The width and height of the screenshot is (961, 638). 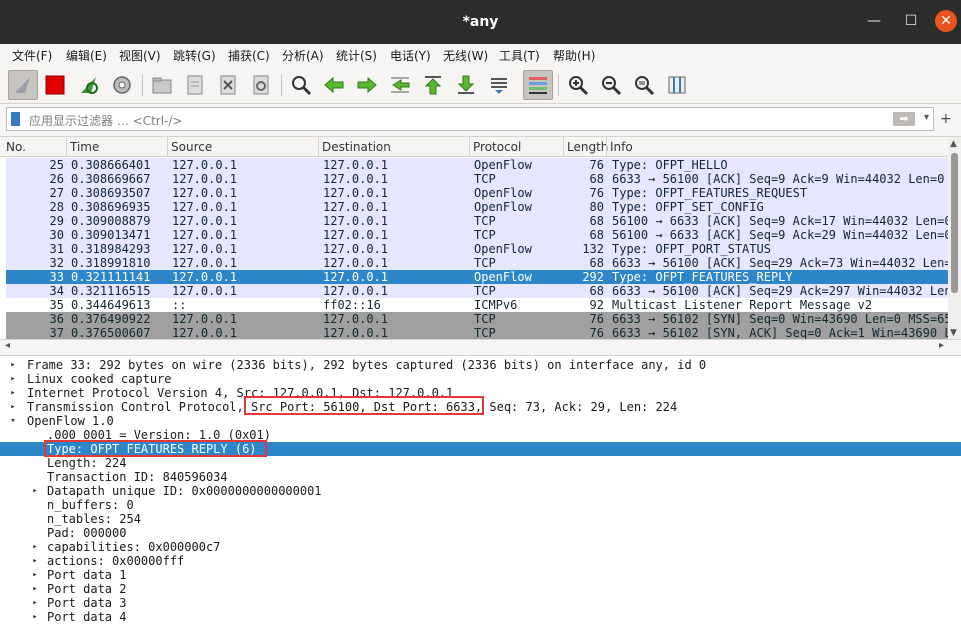 What do you see at coordinates (466, 85) in the screenshot?
I see `go-last-button` at bounding box center [466, 85].